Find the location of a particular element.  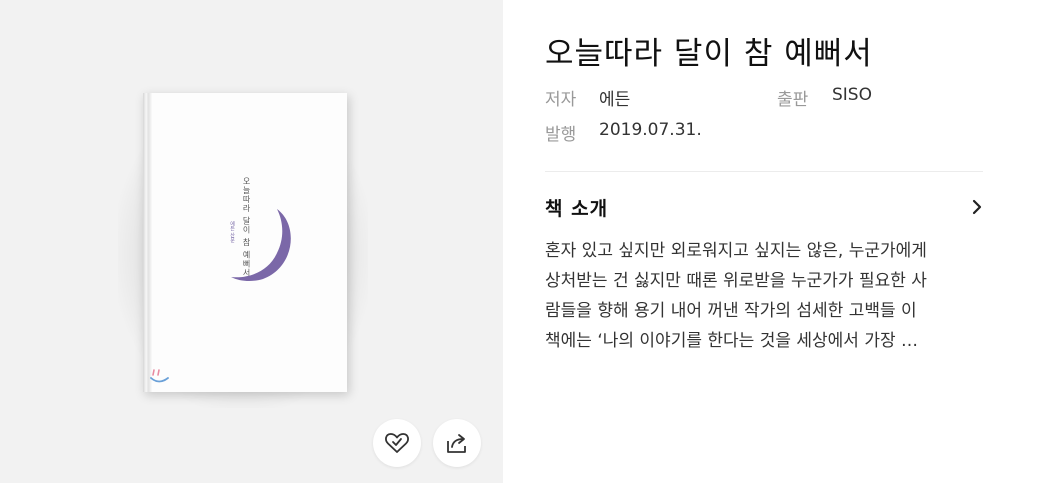

publisher-label: 출판 is located at coordinates (793, 100).